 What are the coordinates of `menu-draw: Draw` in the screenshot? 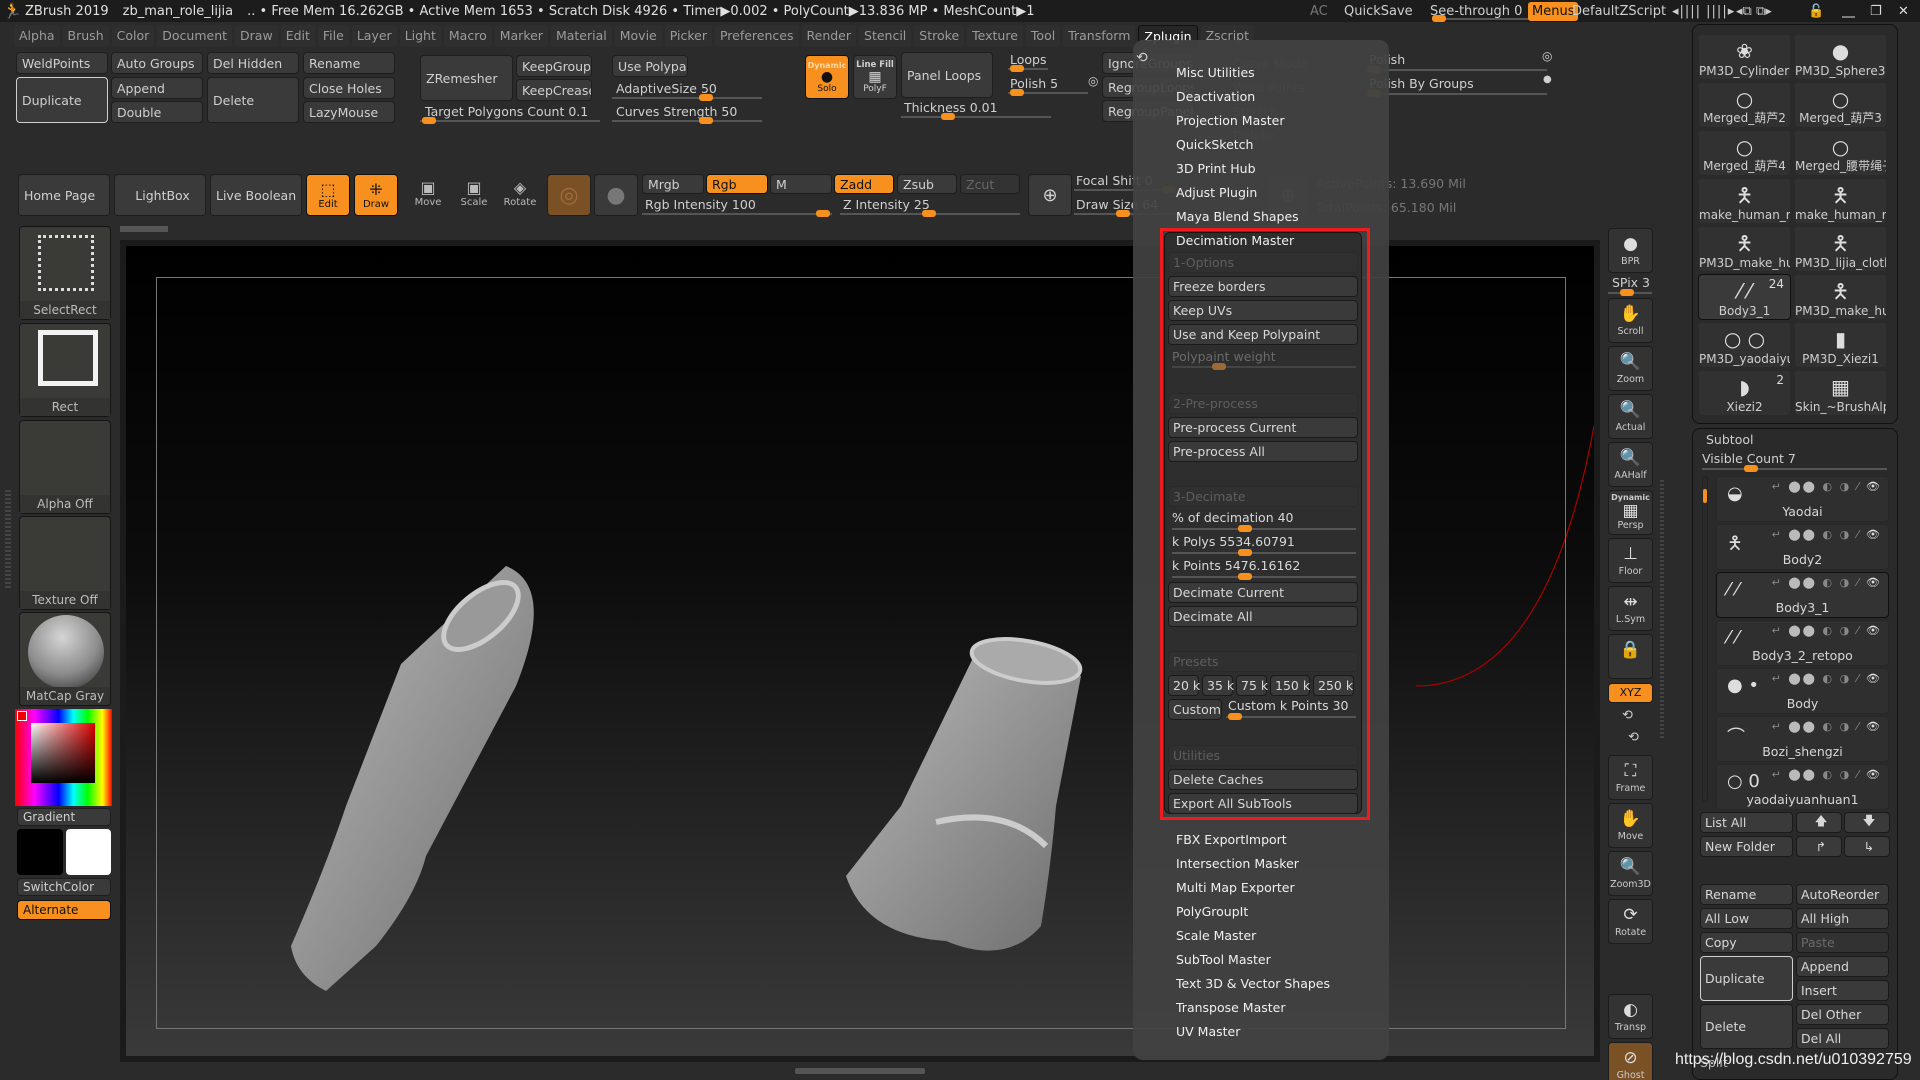 It's located at (256, 36).